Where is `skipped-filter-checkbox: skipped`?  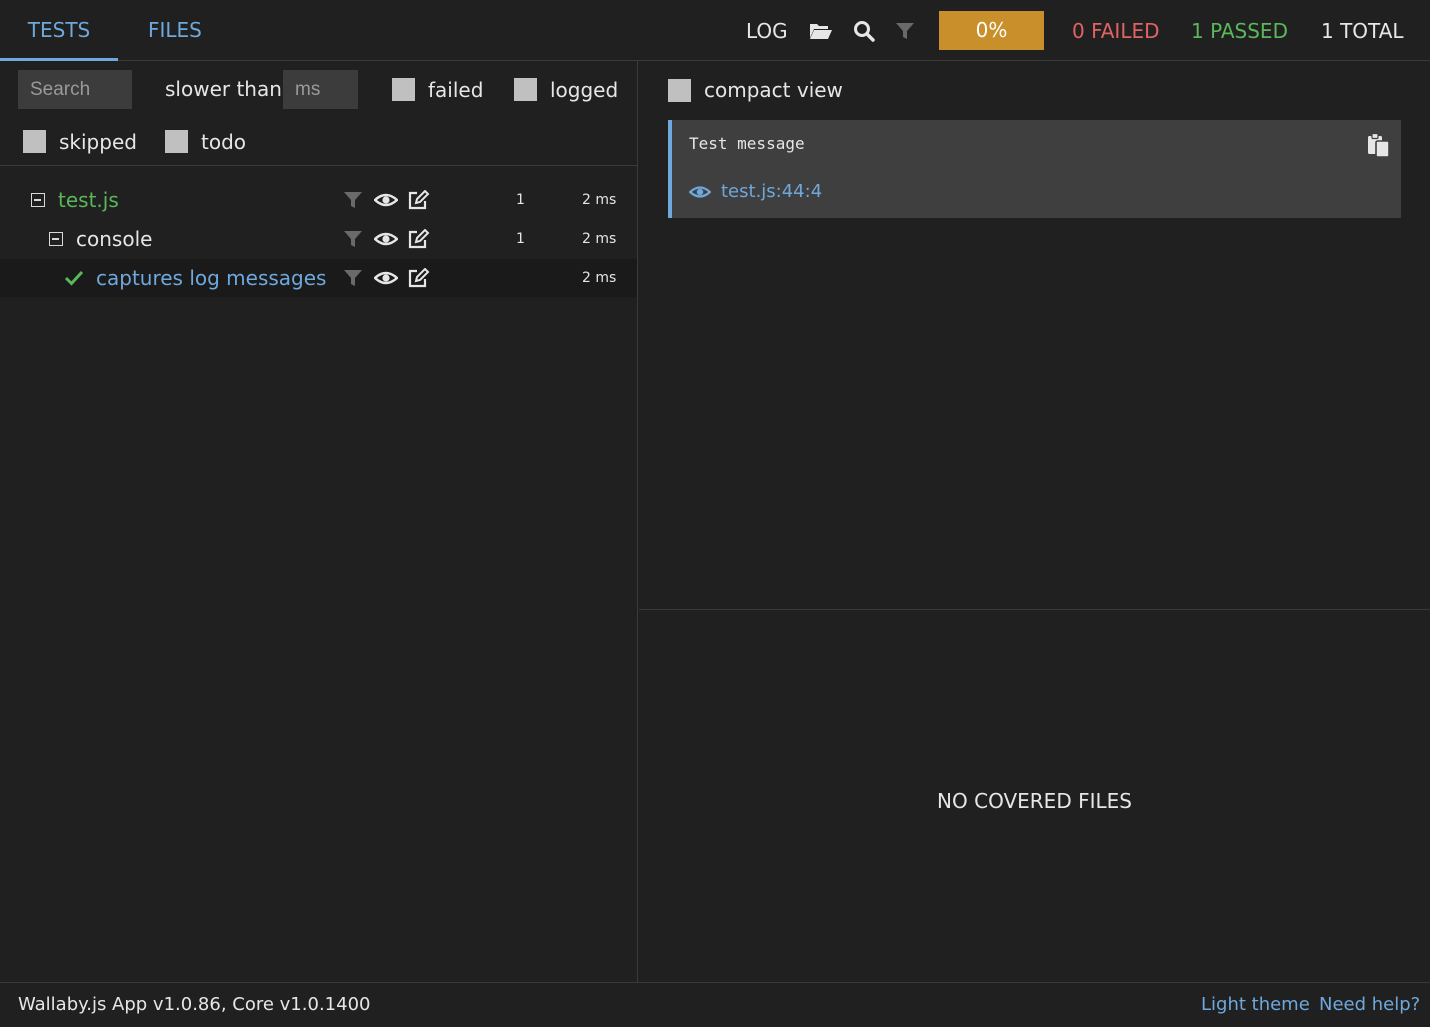 skipped-filter-checkbox: skipped is located at coordinates (80, 141).